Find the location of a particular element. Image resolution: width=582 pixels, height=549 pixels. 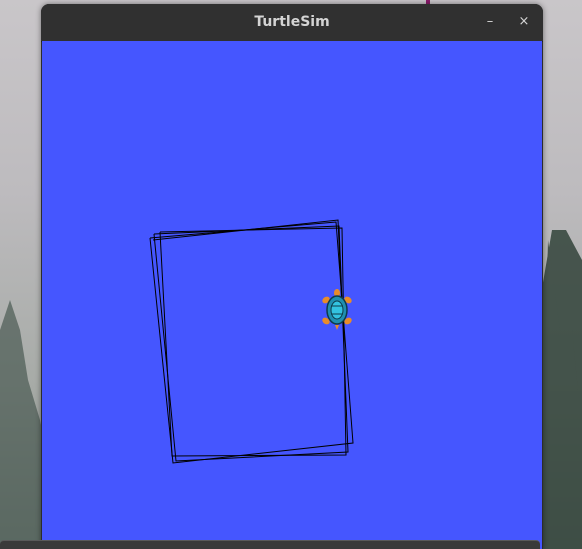

close-button: × is located at coordinates (524, 22).